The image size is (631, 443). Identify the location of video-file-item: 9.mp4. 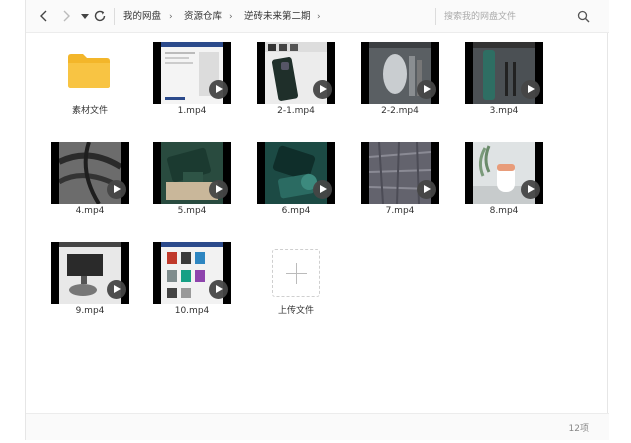
(89, 277).